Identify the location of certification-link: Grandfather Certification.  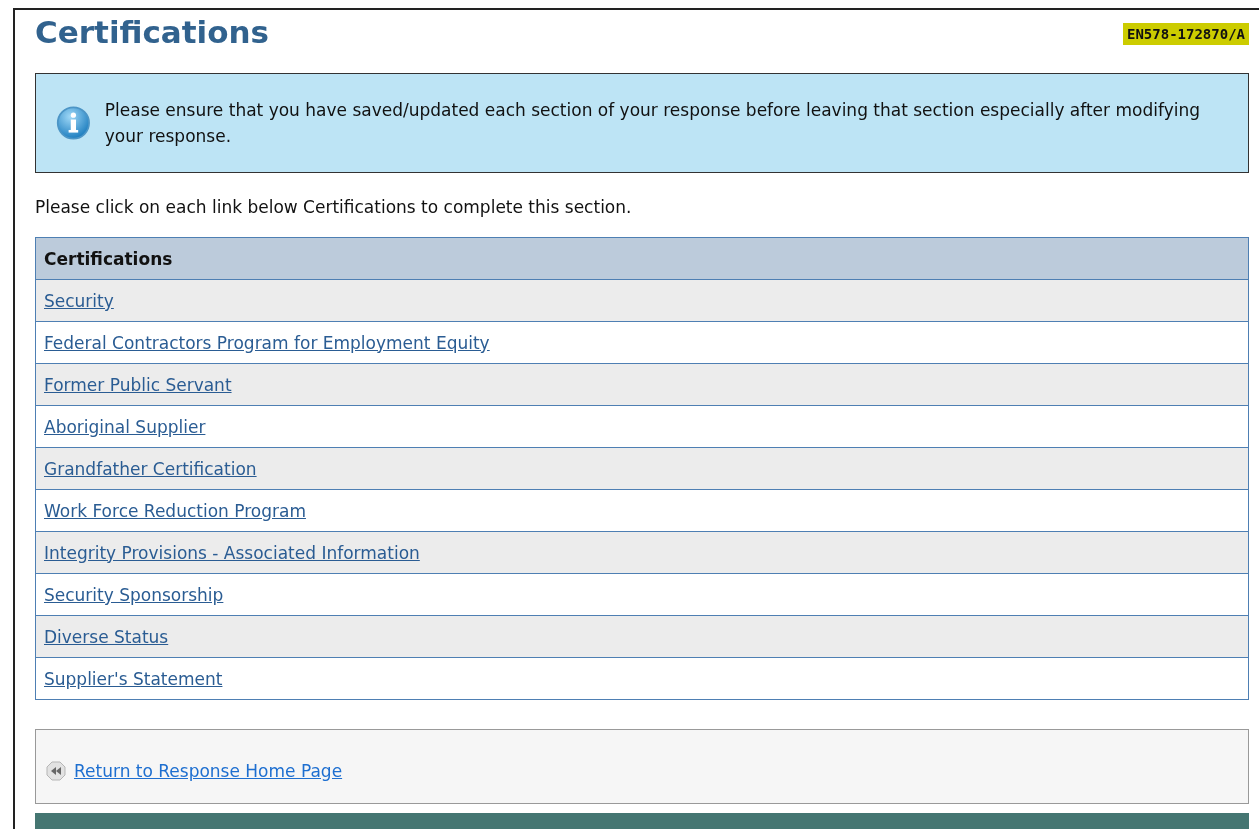
(150, 468).